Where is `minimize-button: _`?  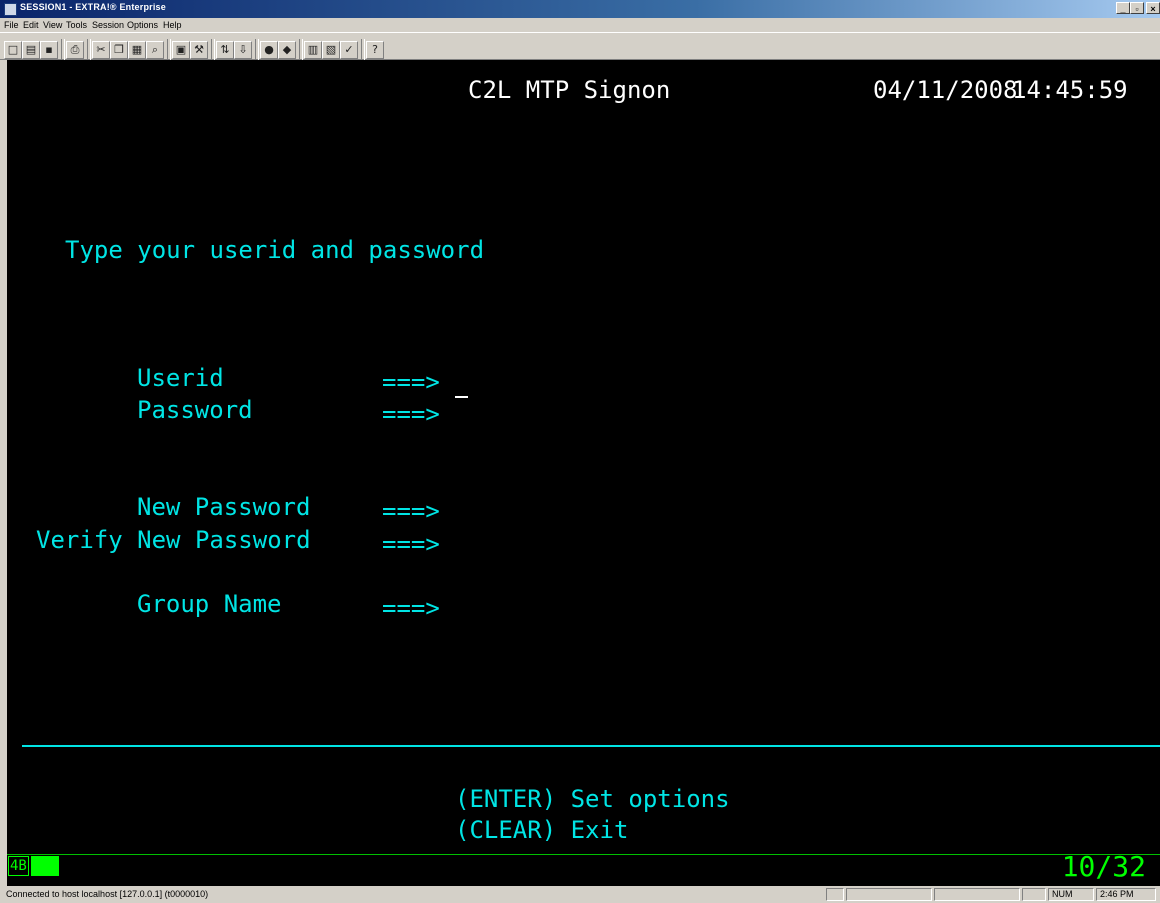 minimize-button: _ is located at coordinates (1123, 8).